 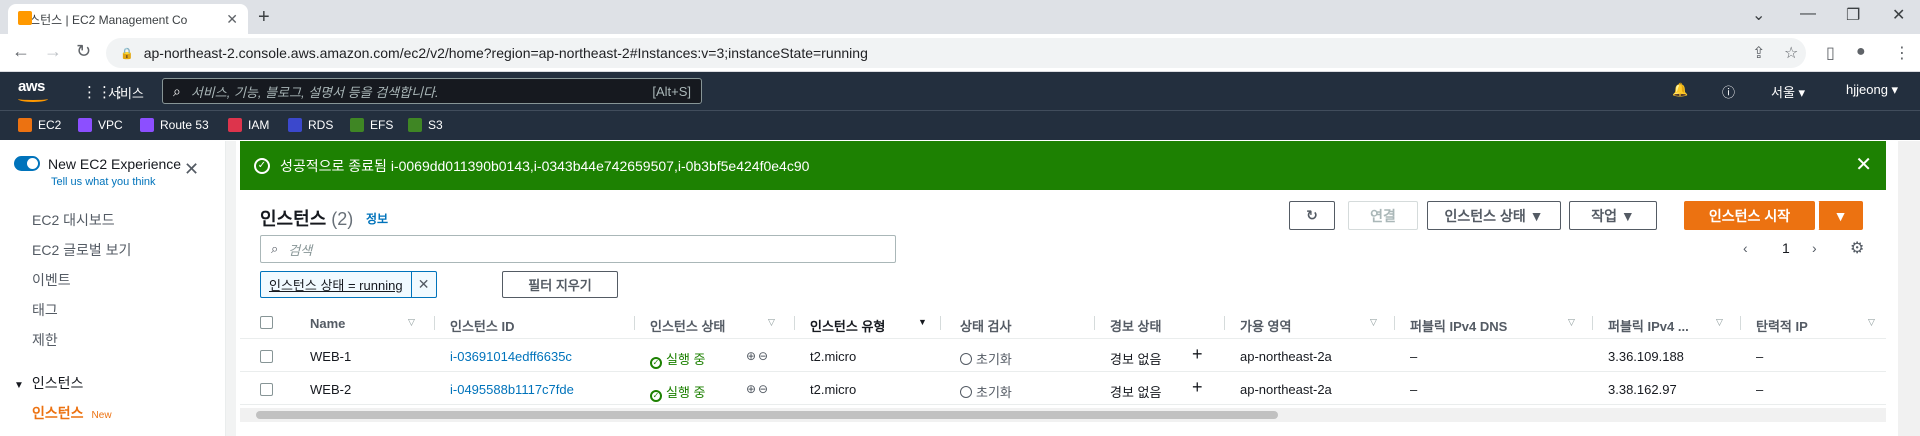 I want to click on aws-favicon-icon, so click(x=25, y=18).